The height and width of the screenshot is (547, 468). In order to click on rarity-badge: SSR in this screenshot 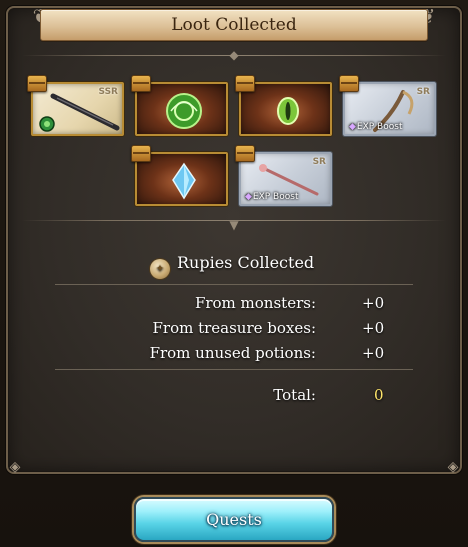, I will do `click(108, 92)`.